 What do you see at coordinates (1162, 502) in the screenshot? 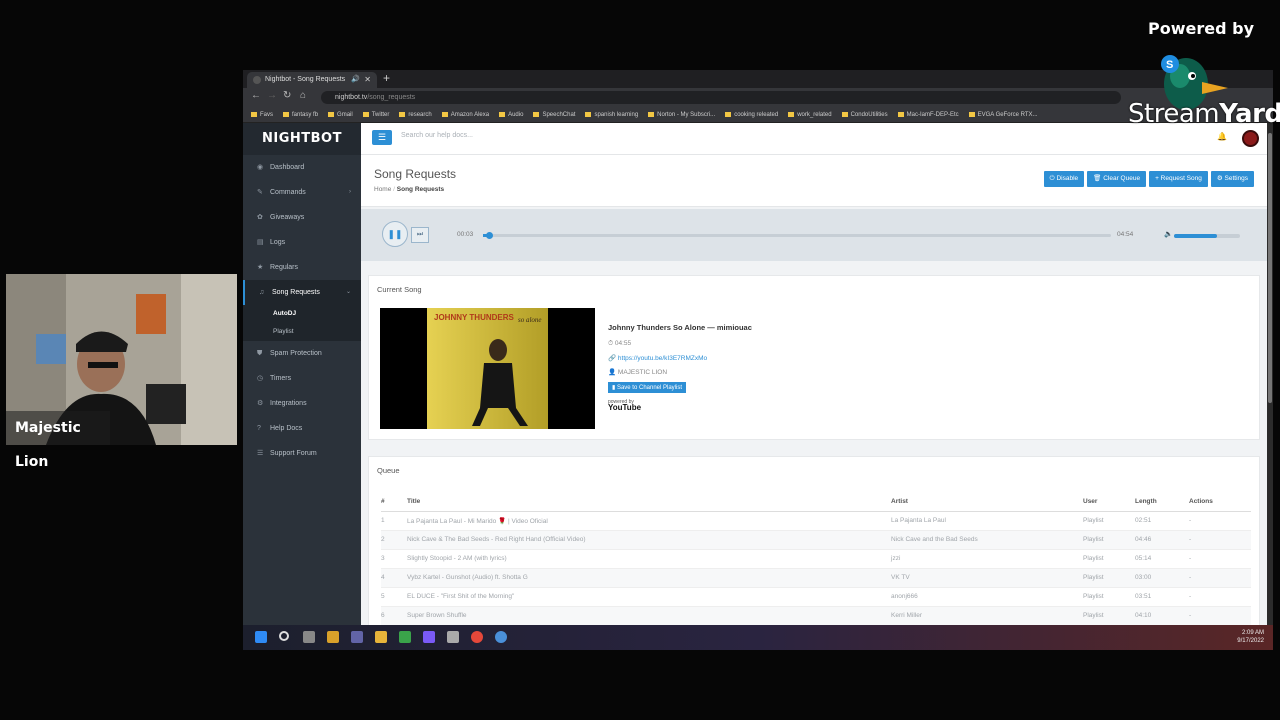
I see `column-header-length: Length` at bounding box center [1162, 502].